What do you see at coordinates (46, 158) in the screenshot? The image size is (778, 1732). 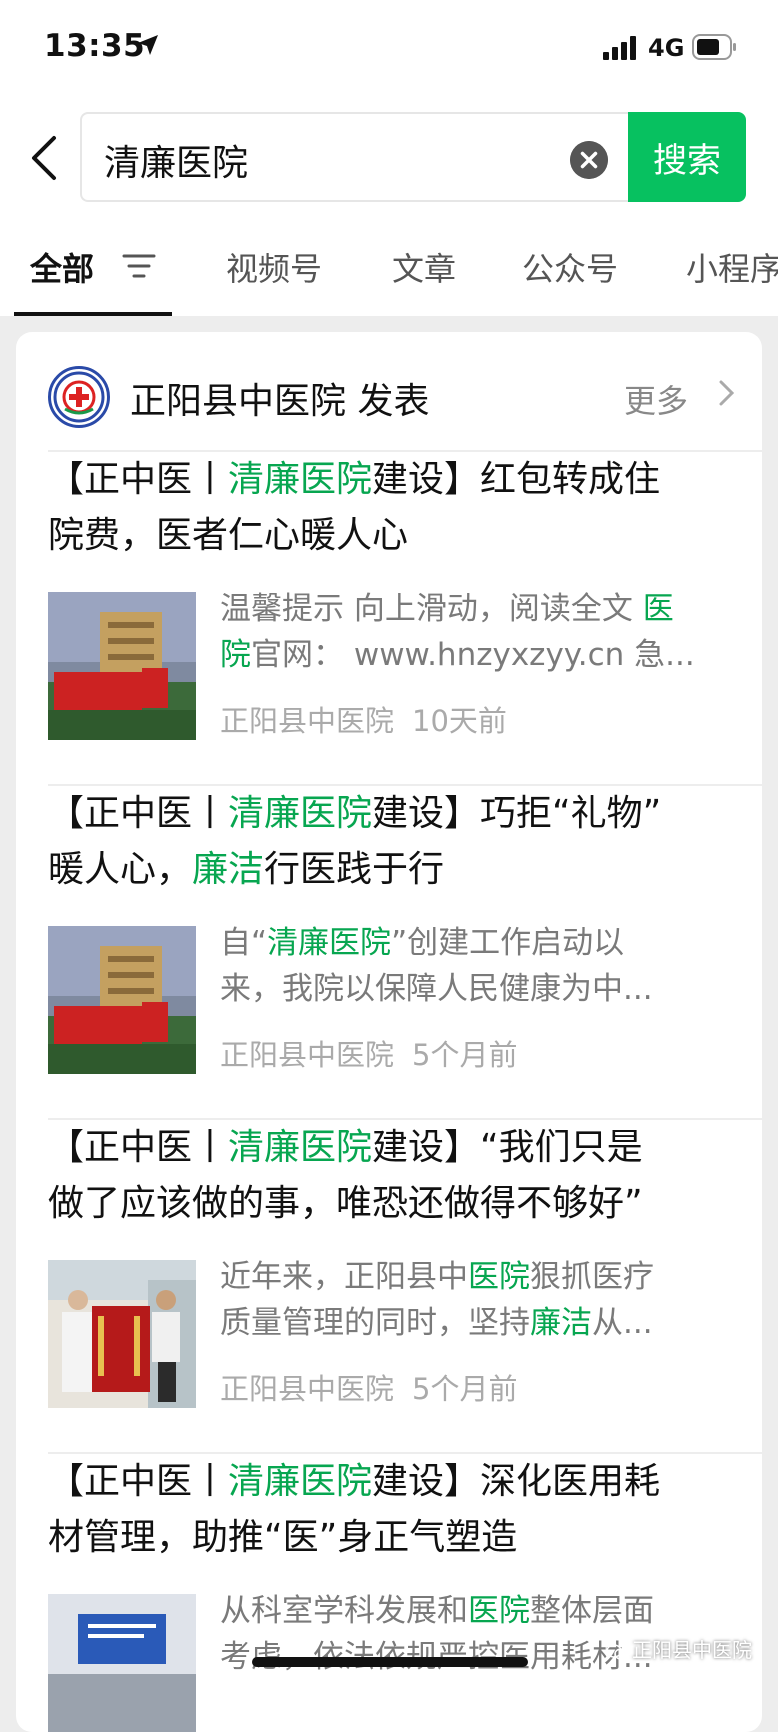 I see `back-arrow-icon` at bounding box center [46, 158].